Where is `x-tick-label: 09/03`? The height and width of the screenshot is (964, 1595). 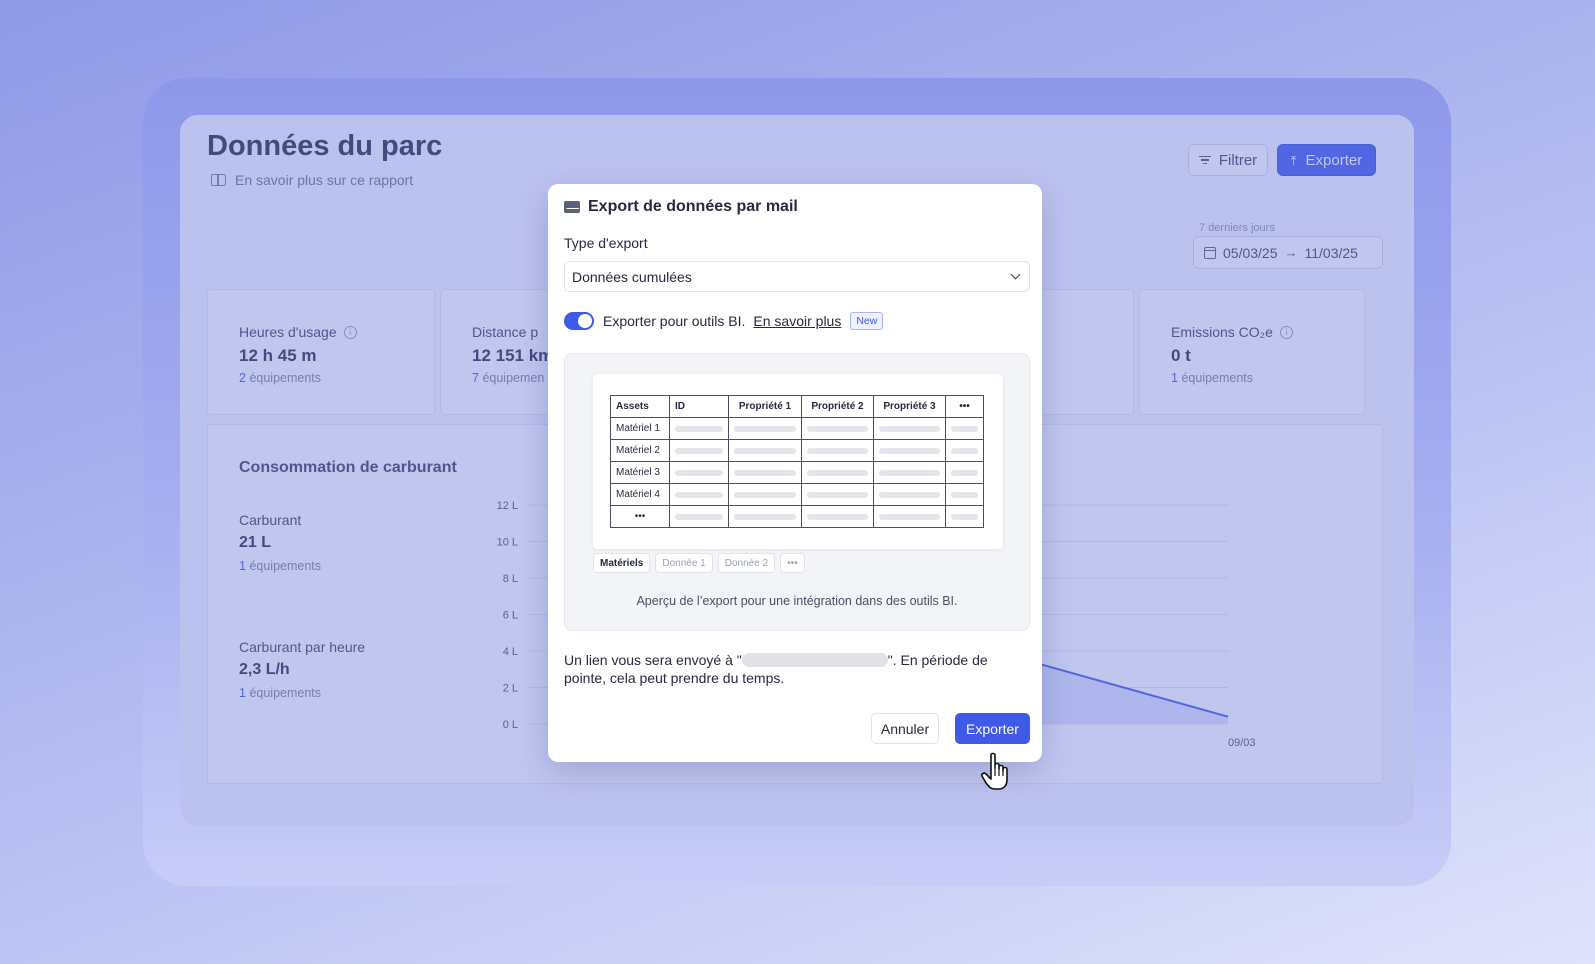 x-tick-label: 09/03 is located at coordinates (1242, 743).